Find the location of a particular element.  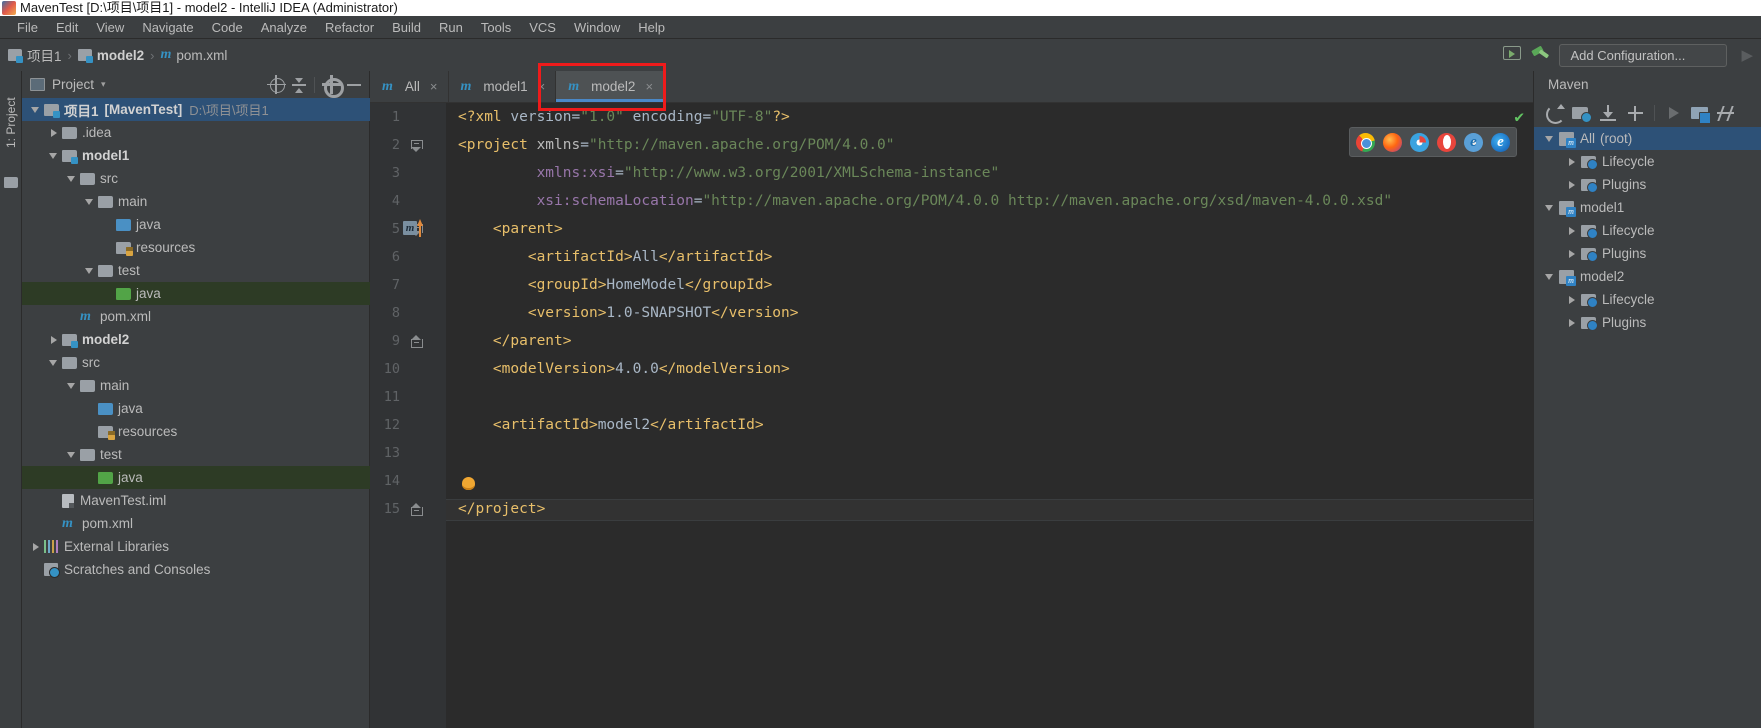

editor-tab-All: m All × is located at coordinates (409, 86).